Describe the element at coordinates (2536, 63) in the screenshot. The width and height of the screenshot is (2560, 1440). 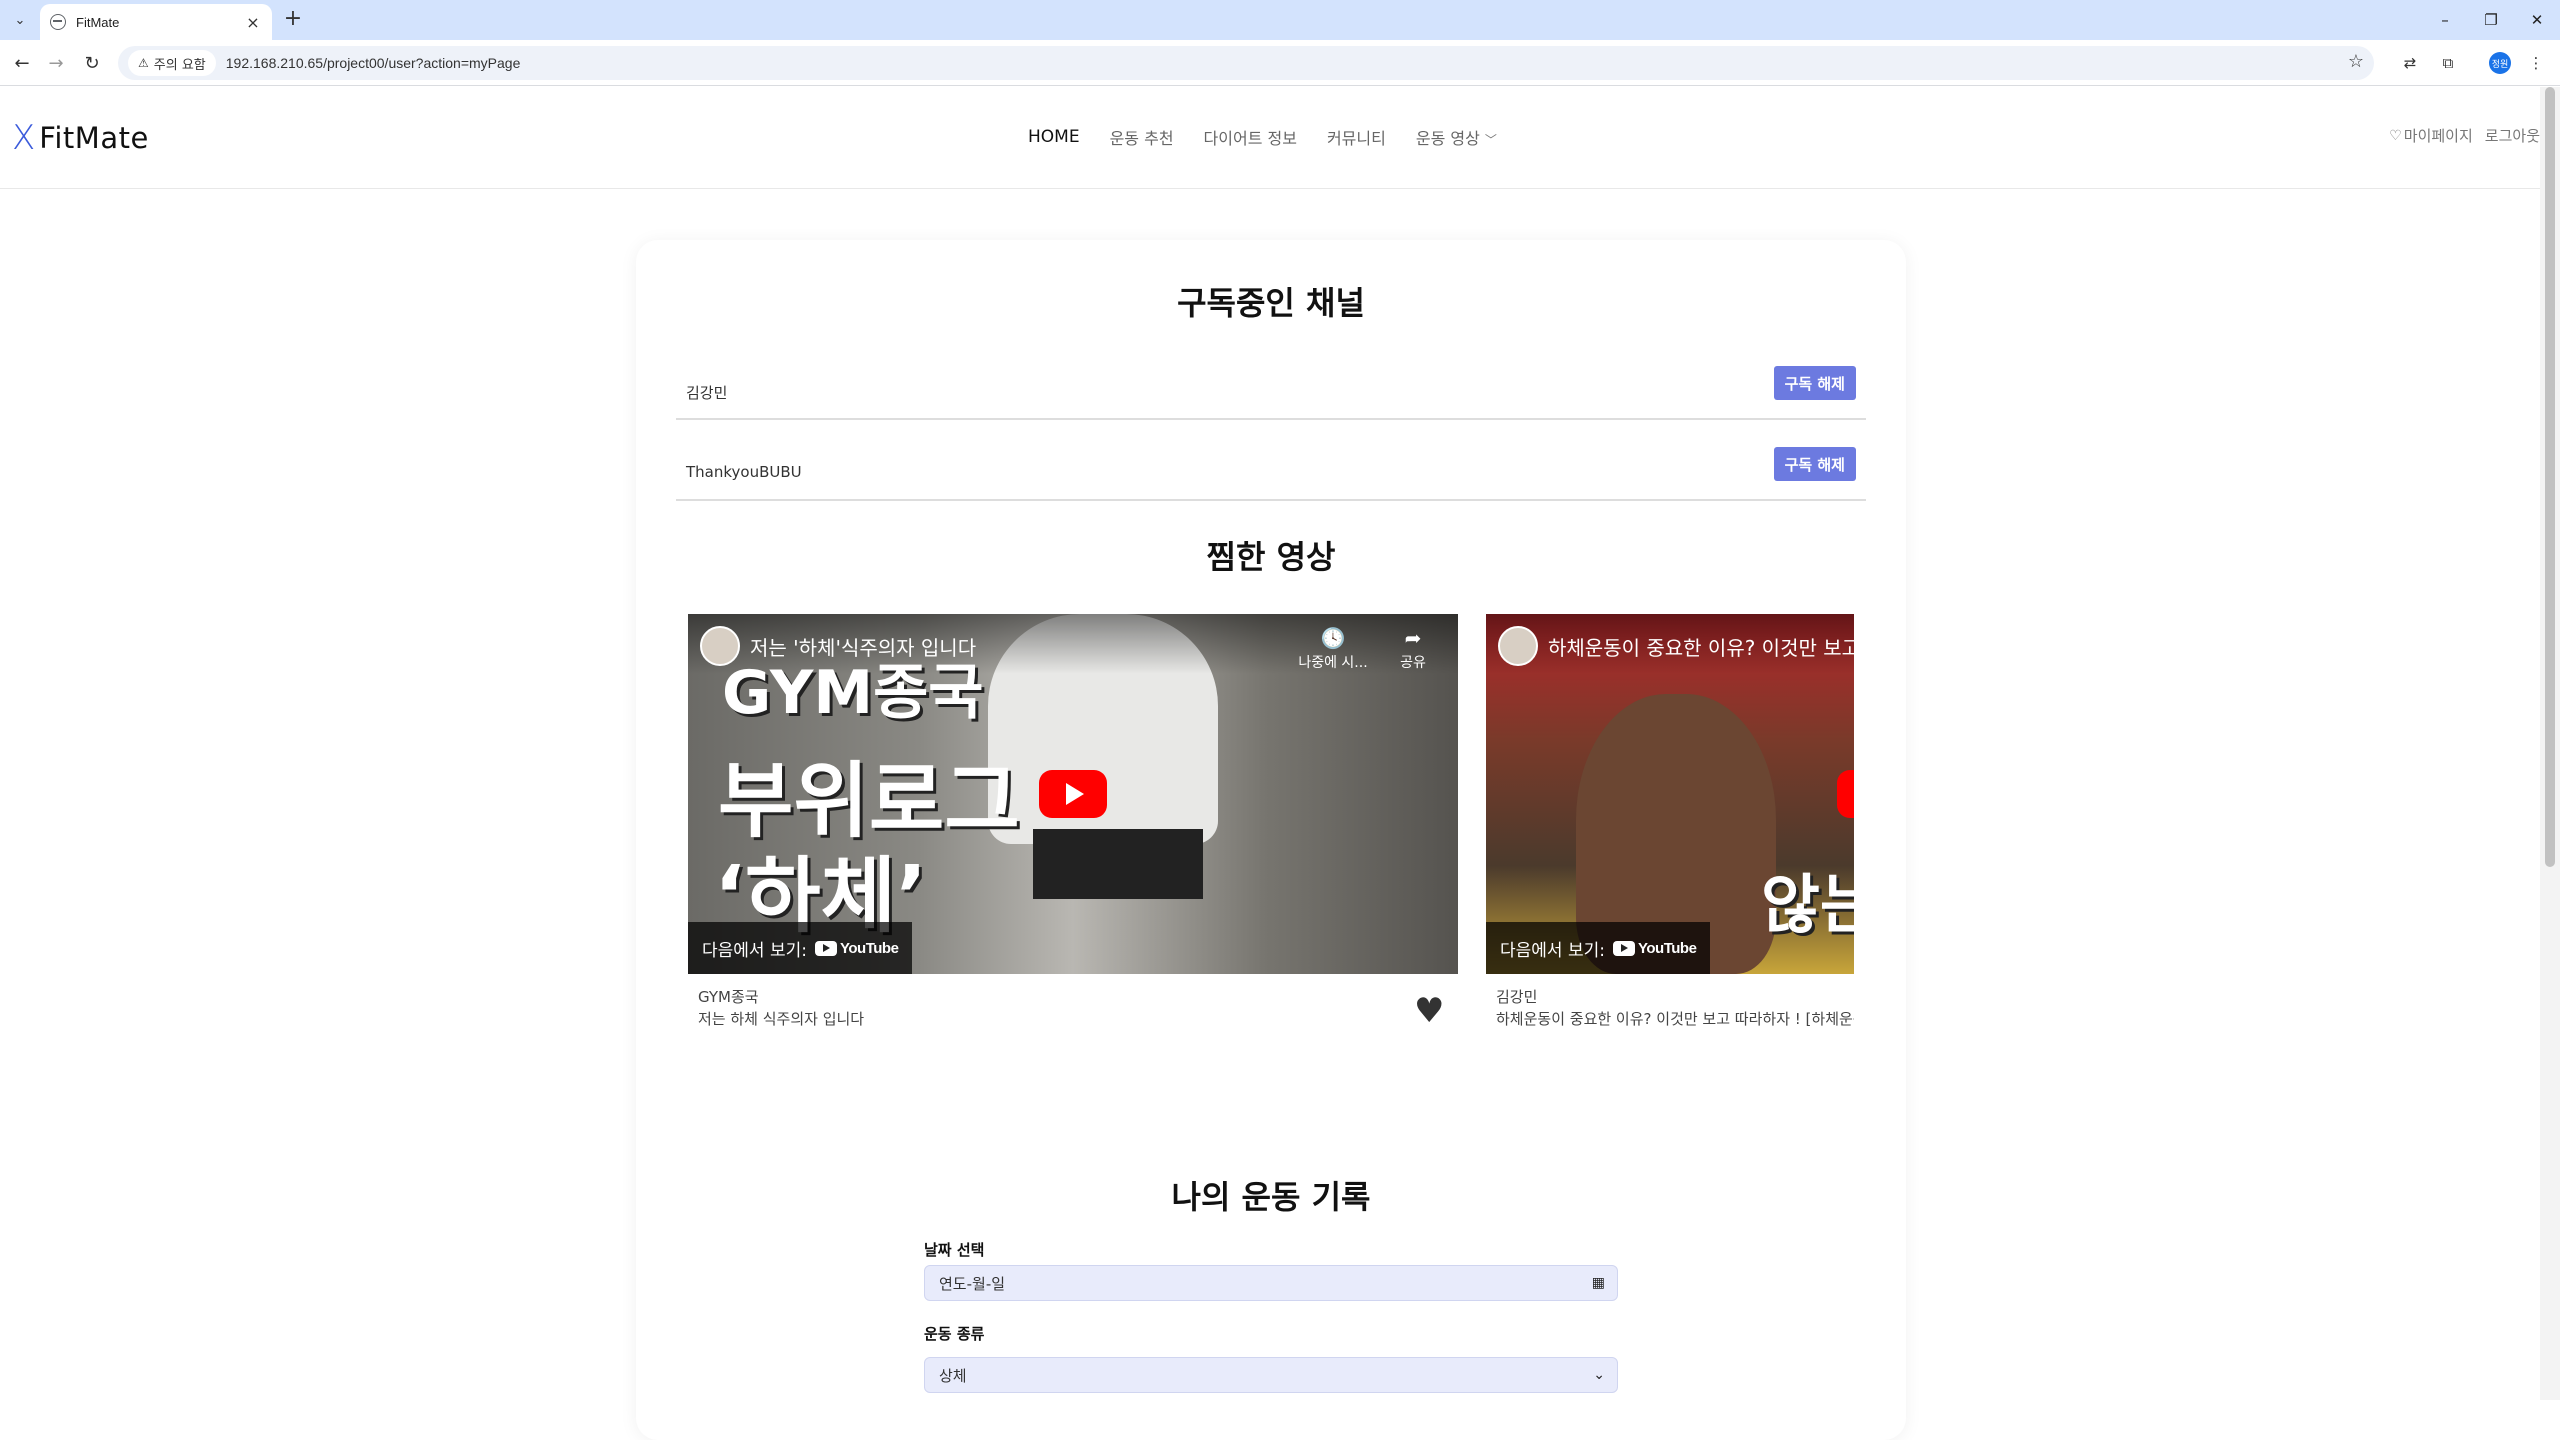
I see `more-menu-icon: ⋮` at that location.